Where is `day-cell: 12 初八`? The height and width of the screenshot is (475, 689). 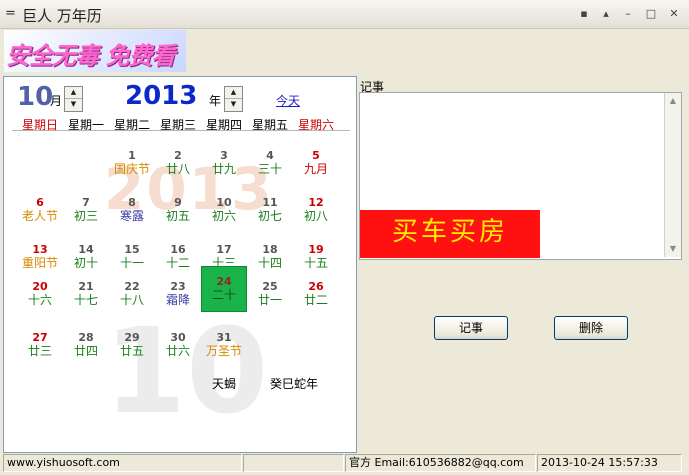
day-cell: 12 初八 is located at coordinates (316, 211).